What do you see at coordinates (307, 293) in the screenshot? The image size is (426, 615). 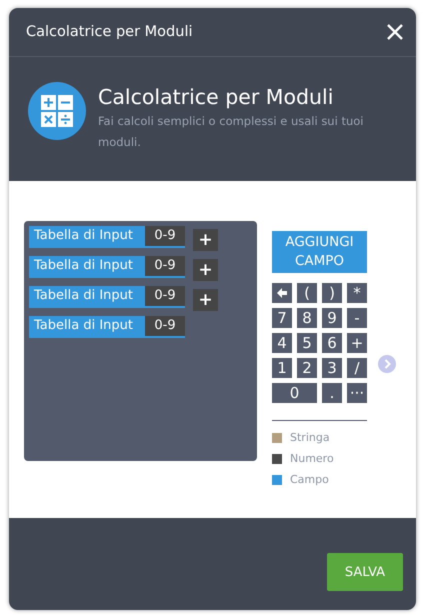 I see `keypad-key: (` at bounding box center [307, 293].